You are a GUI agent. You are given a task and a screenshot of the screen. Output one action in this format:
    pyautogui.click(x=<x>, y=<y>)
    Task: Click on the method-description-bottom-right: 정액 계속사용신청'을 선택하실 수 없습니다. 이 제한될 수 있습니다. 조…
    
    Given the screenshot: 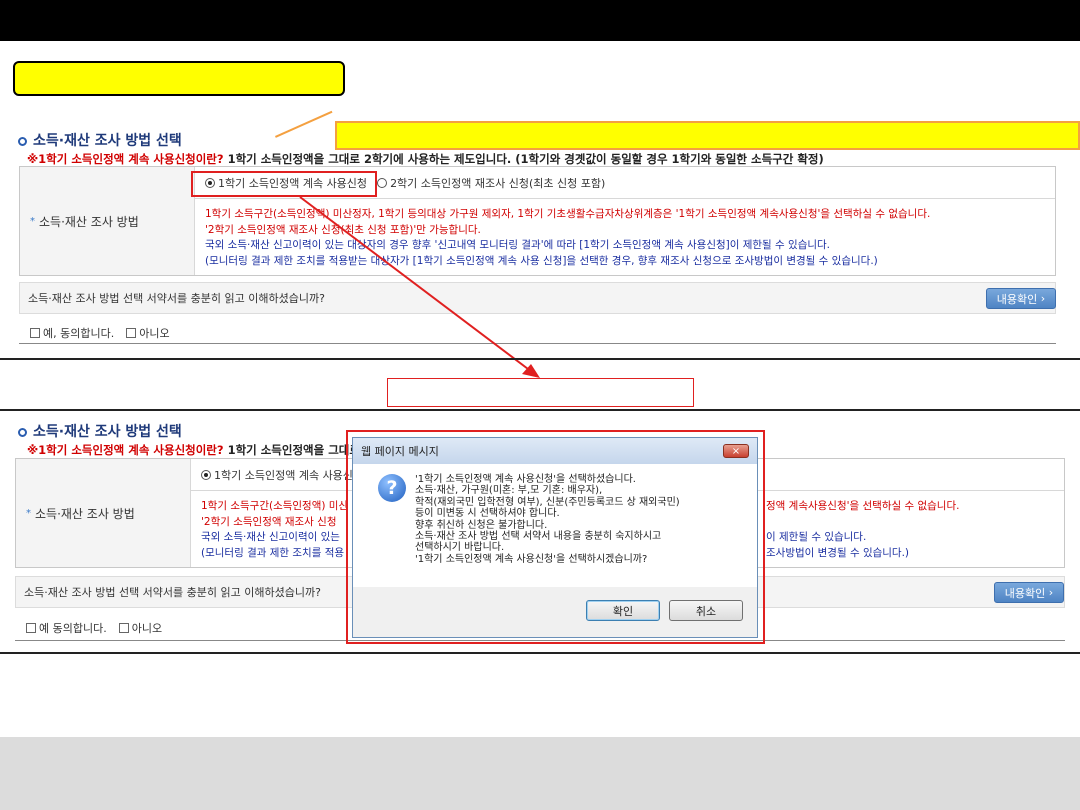 What is the action you would take?
    pyautogui.click(x=863, y=529)
    